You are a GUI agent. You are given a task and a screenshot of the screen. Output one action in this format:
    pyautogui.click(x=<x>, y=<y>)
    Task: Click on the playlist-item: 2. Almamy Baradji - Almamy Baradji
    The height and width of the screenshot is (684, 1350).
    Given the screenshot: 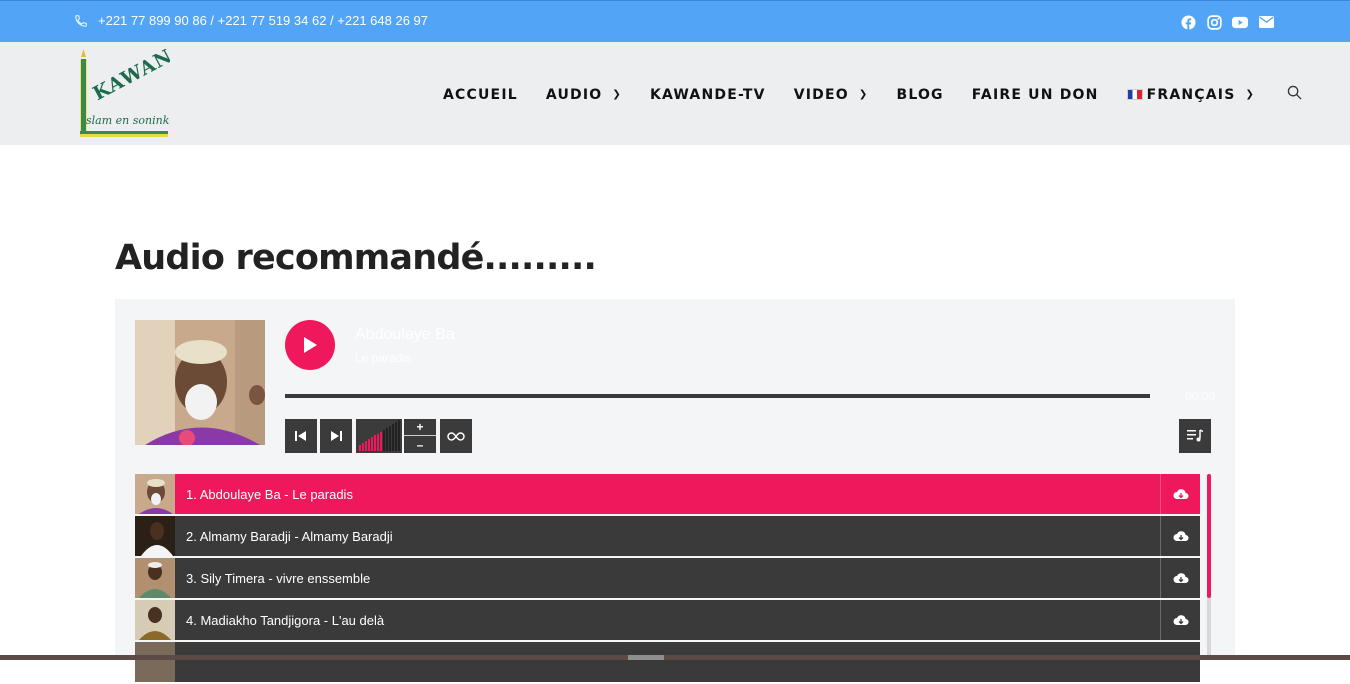 What is the action you would take?
    pyautogui.click(x=667, y=536)
    